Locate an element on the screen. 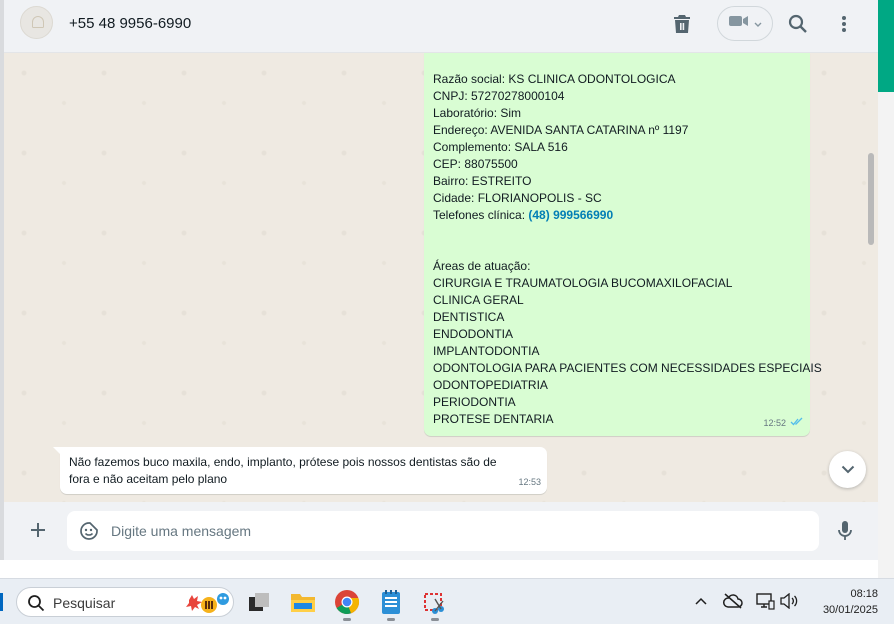 The width and height of the screenshot is (894, 624). avatar is located at coordinates (36, 22).